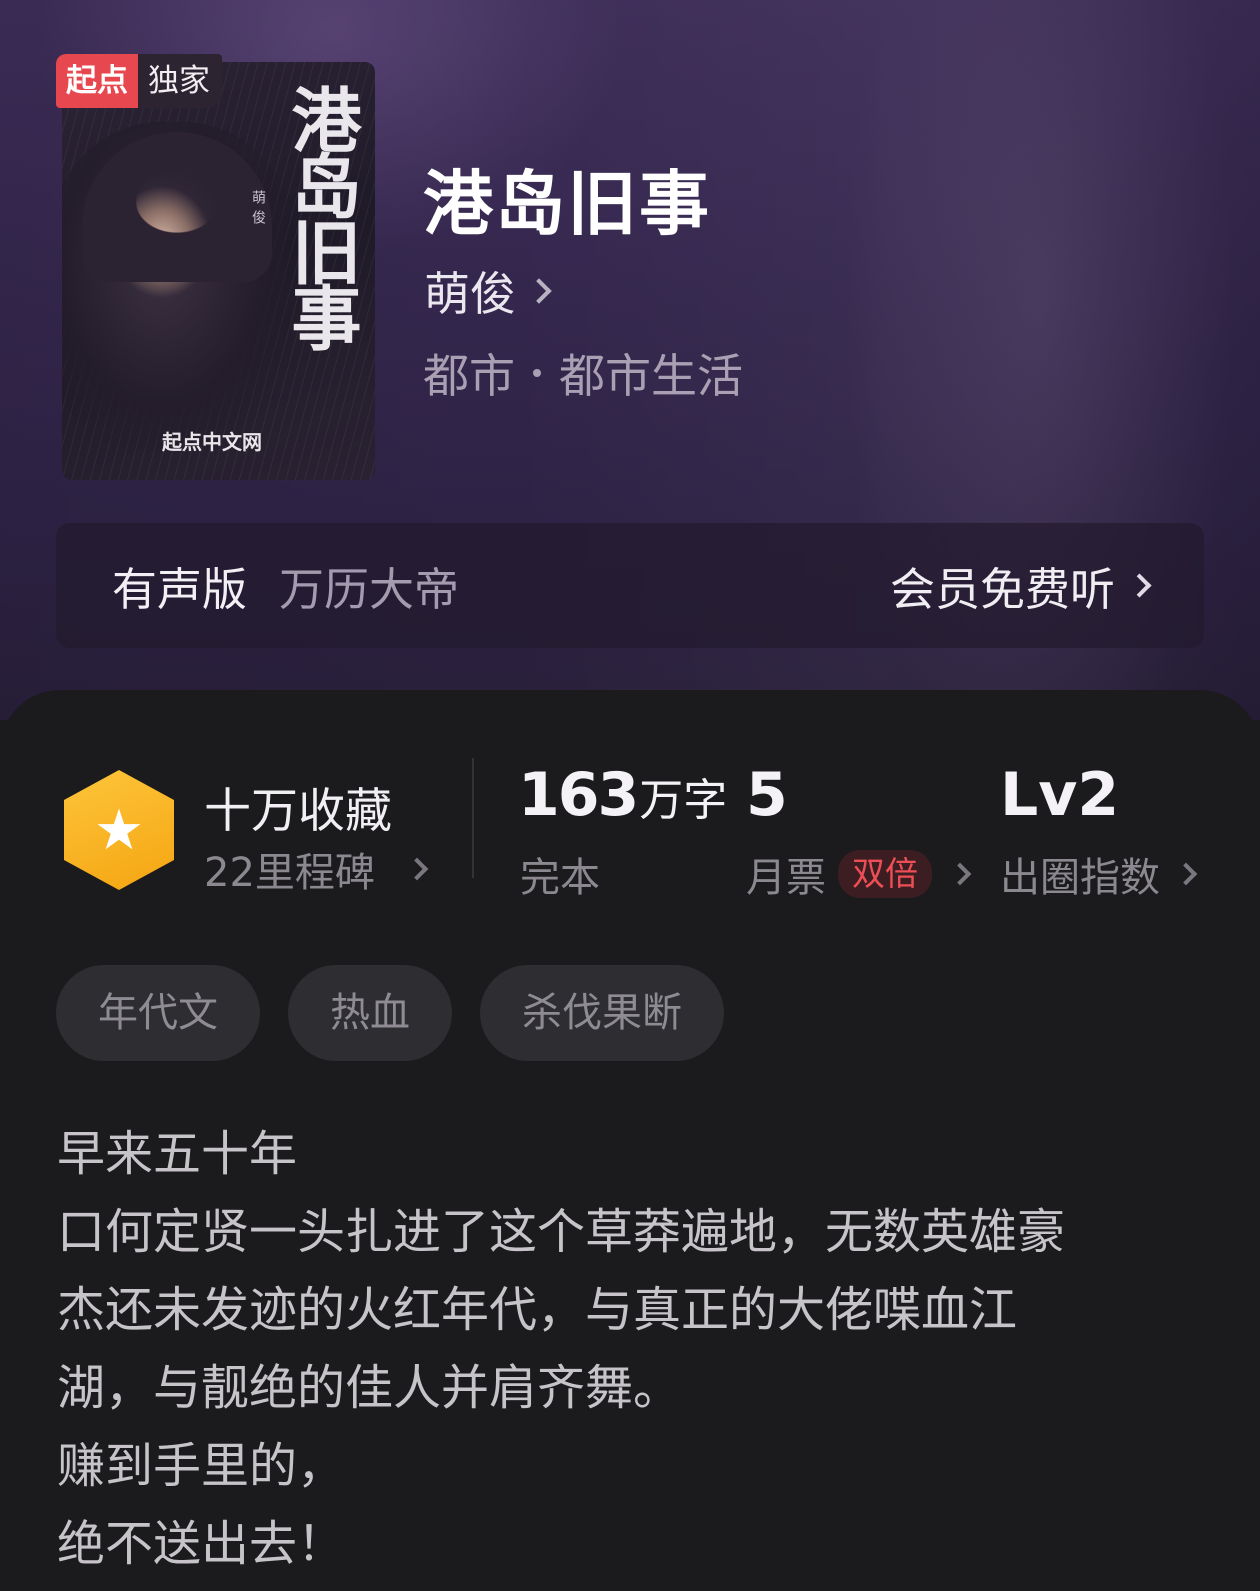  What do you see at coordinates (578, 795) in the screenshot?
I see `word-count-number: 163` at bounding box center [578, 795].